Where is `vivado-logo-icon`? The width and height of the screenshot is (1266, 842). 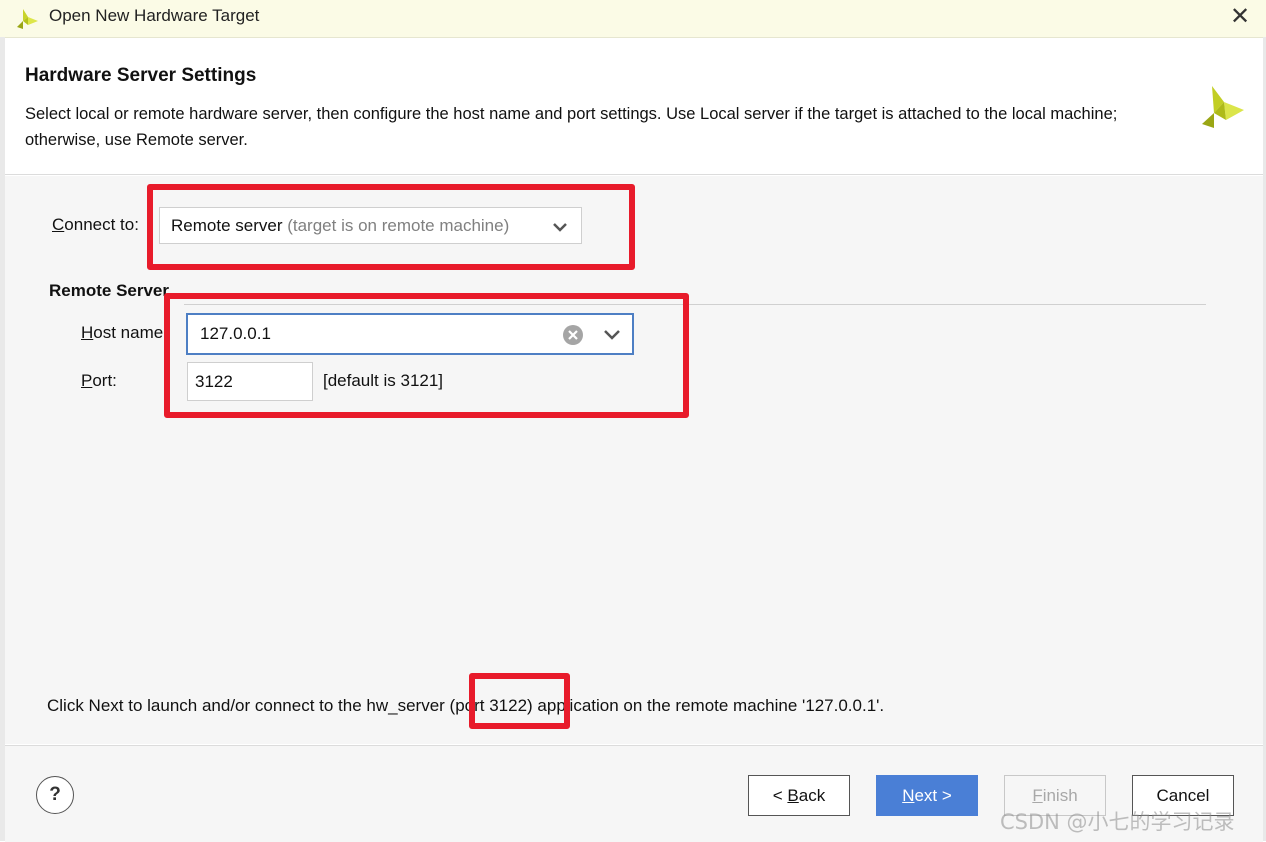
vivado-logo-icon is located at coordinates (1223, 107).